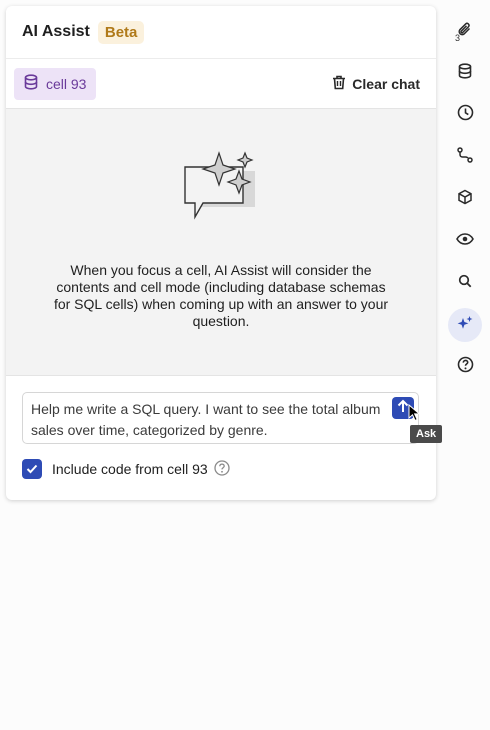 The width and height of the screenshot is (490, 730). Describe the element at coordinates (386, 83) in the screenshot. I see `clear-chat-label: Clear chat` at that location.